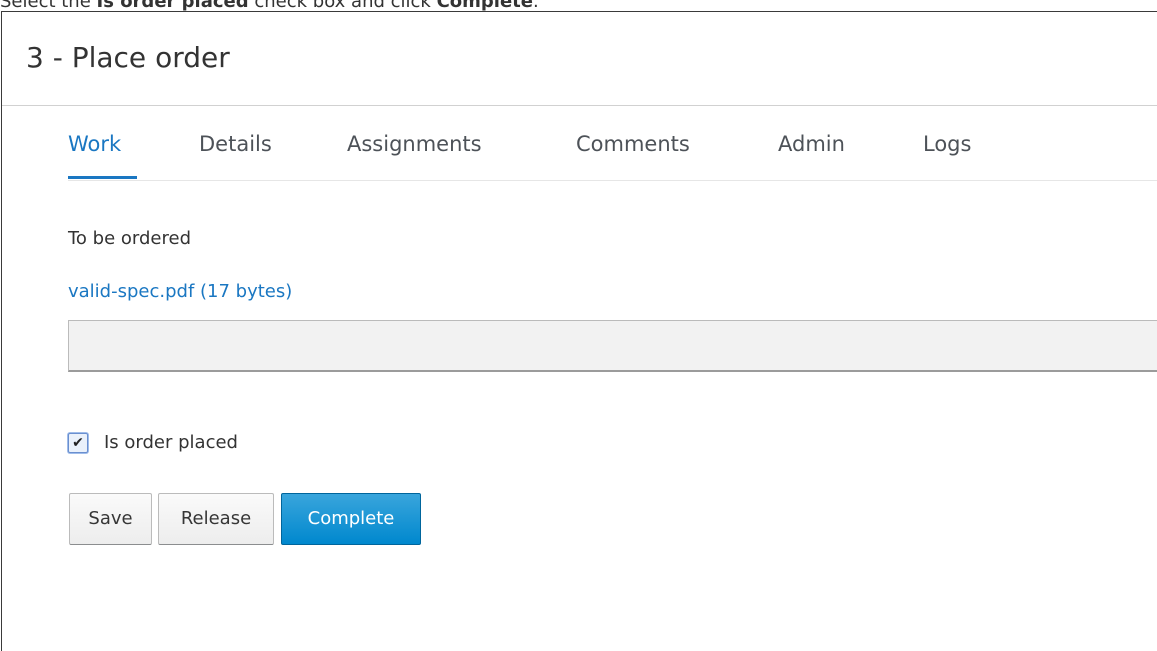  I want to click on is-order-placed-checkbox: ✔, so click(78, 443).